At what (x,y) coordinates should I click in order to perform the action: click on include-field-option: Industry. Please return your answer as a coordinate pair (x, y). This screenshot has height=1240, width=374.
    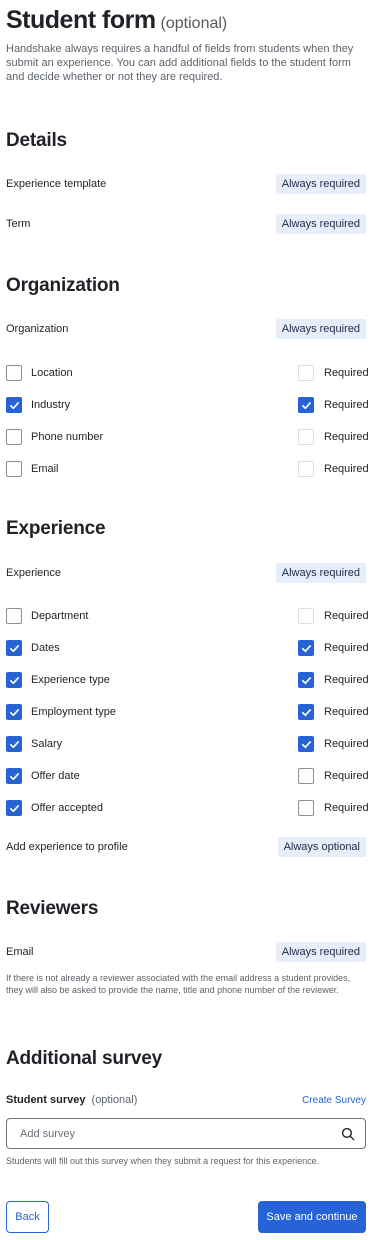
    Looking at the image, I should click on (38, 405).